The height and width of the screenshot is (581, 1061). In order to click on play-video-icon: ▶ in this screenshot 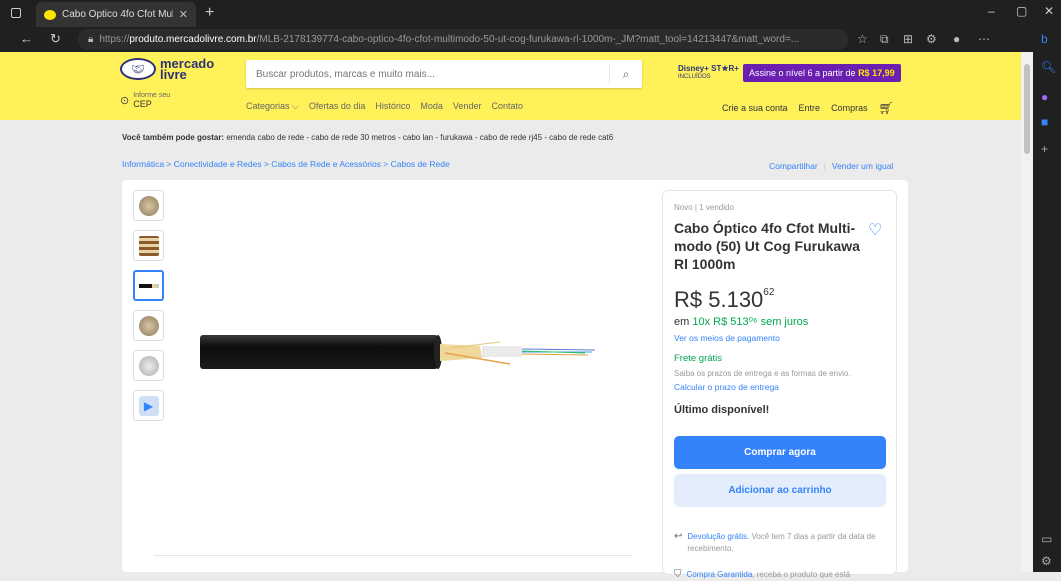, I will do `click(148, 405)`.